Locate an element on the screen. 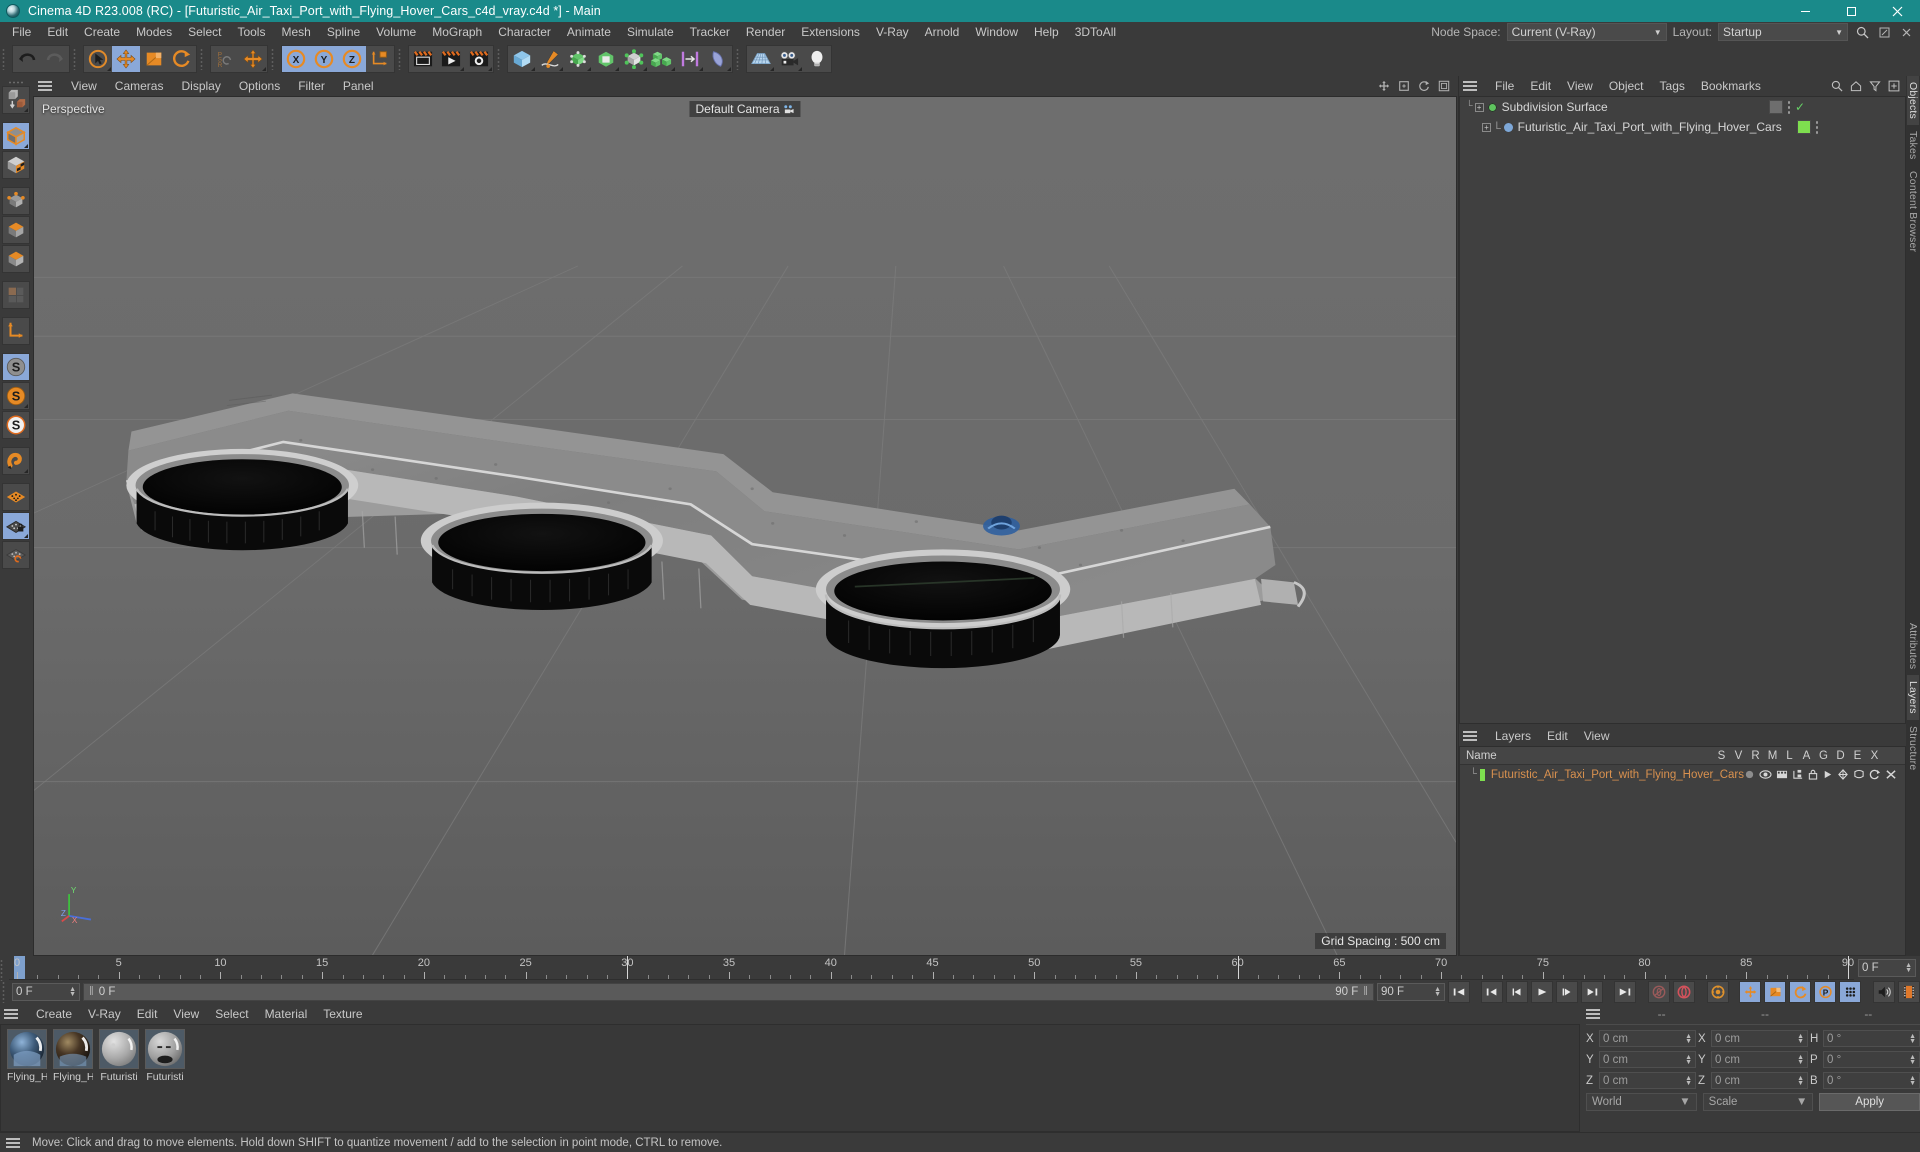  animation-icon is located at coordinates (1827, 774).